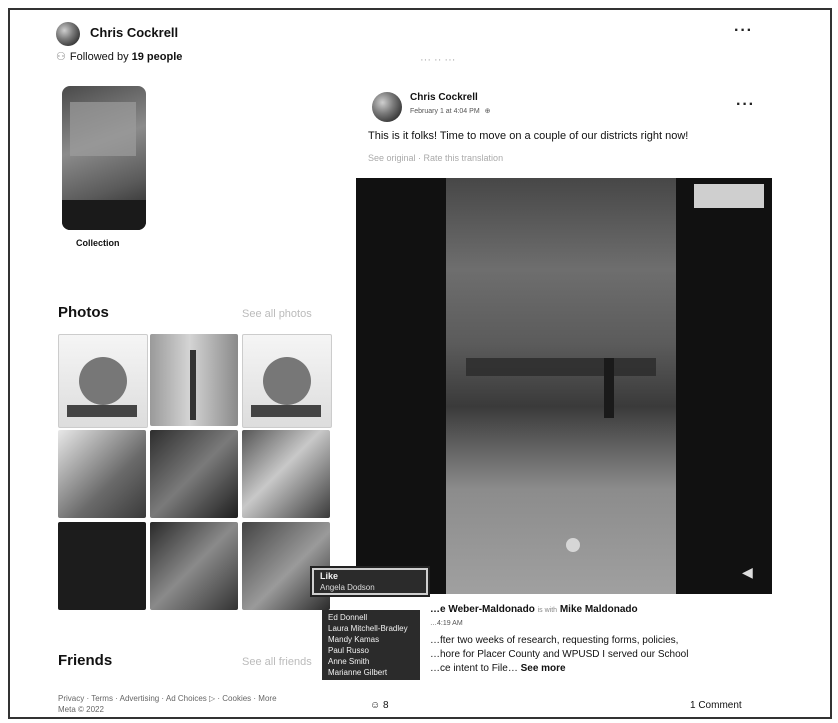 This screenshot has height=723, width=838. I want to click on post-author-name: Chris Cockrell, so click(444, 97).